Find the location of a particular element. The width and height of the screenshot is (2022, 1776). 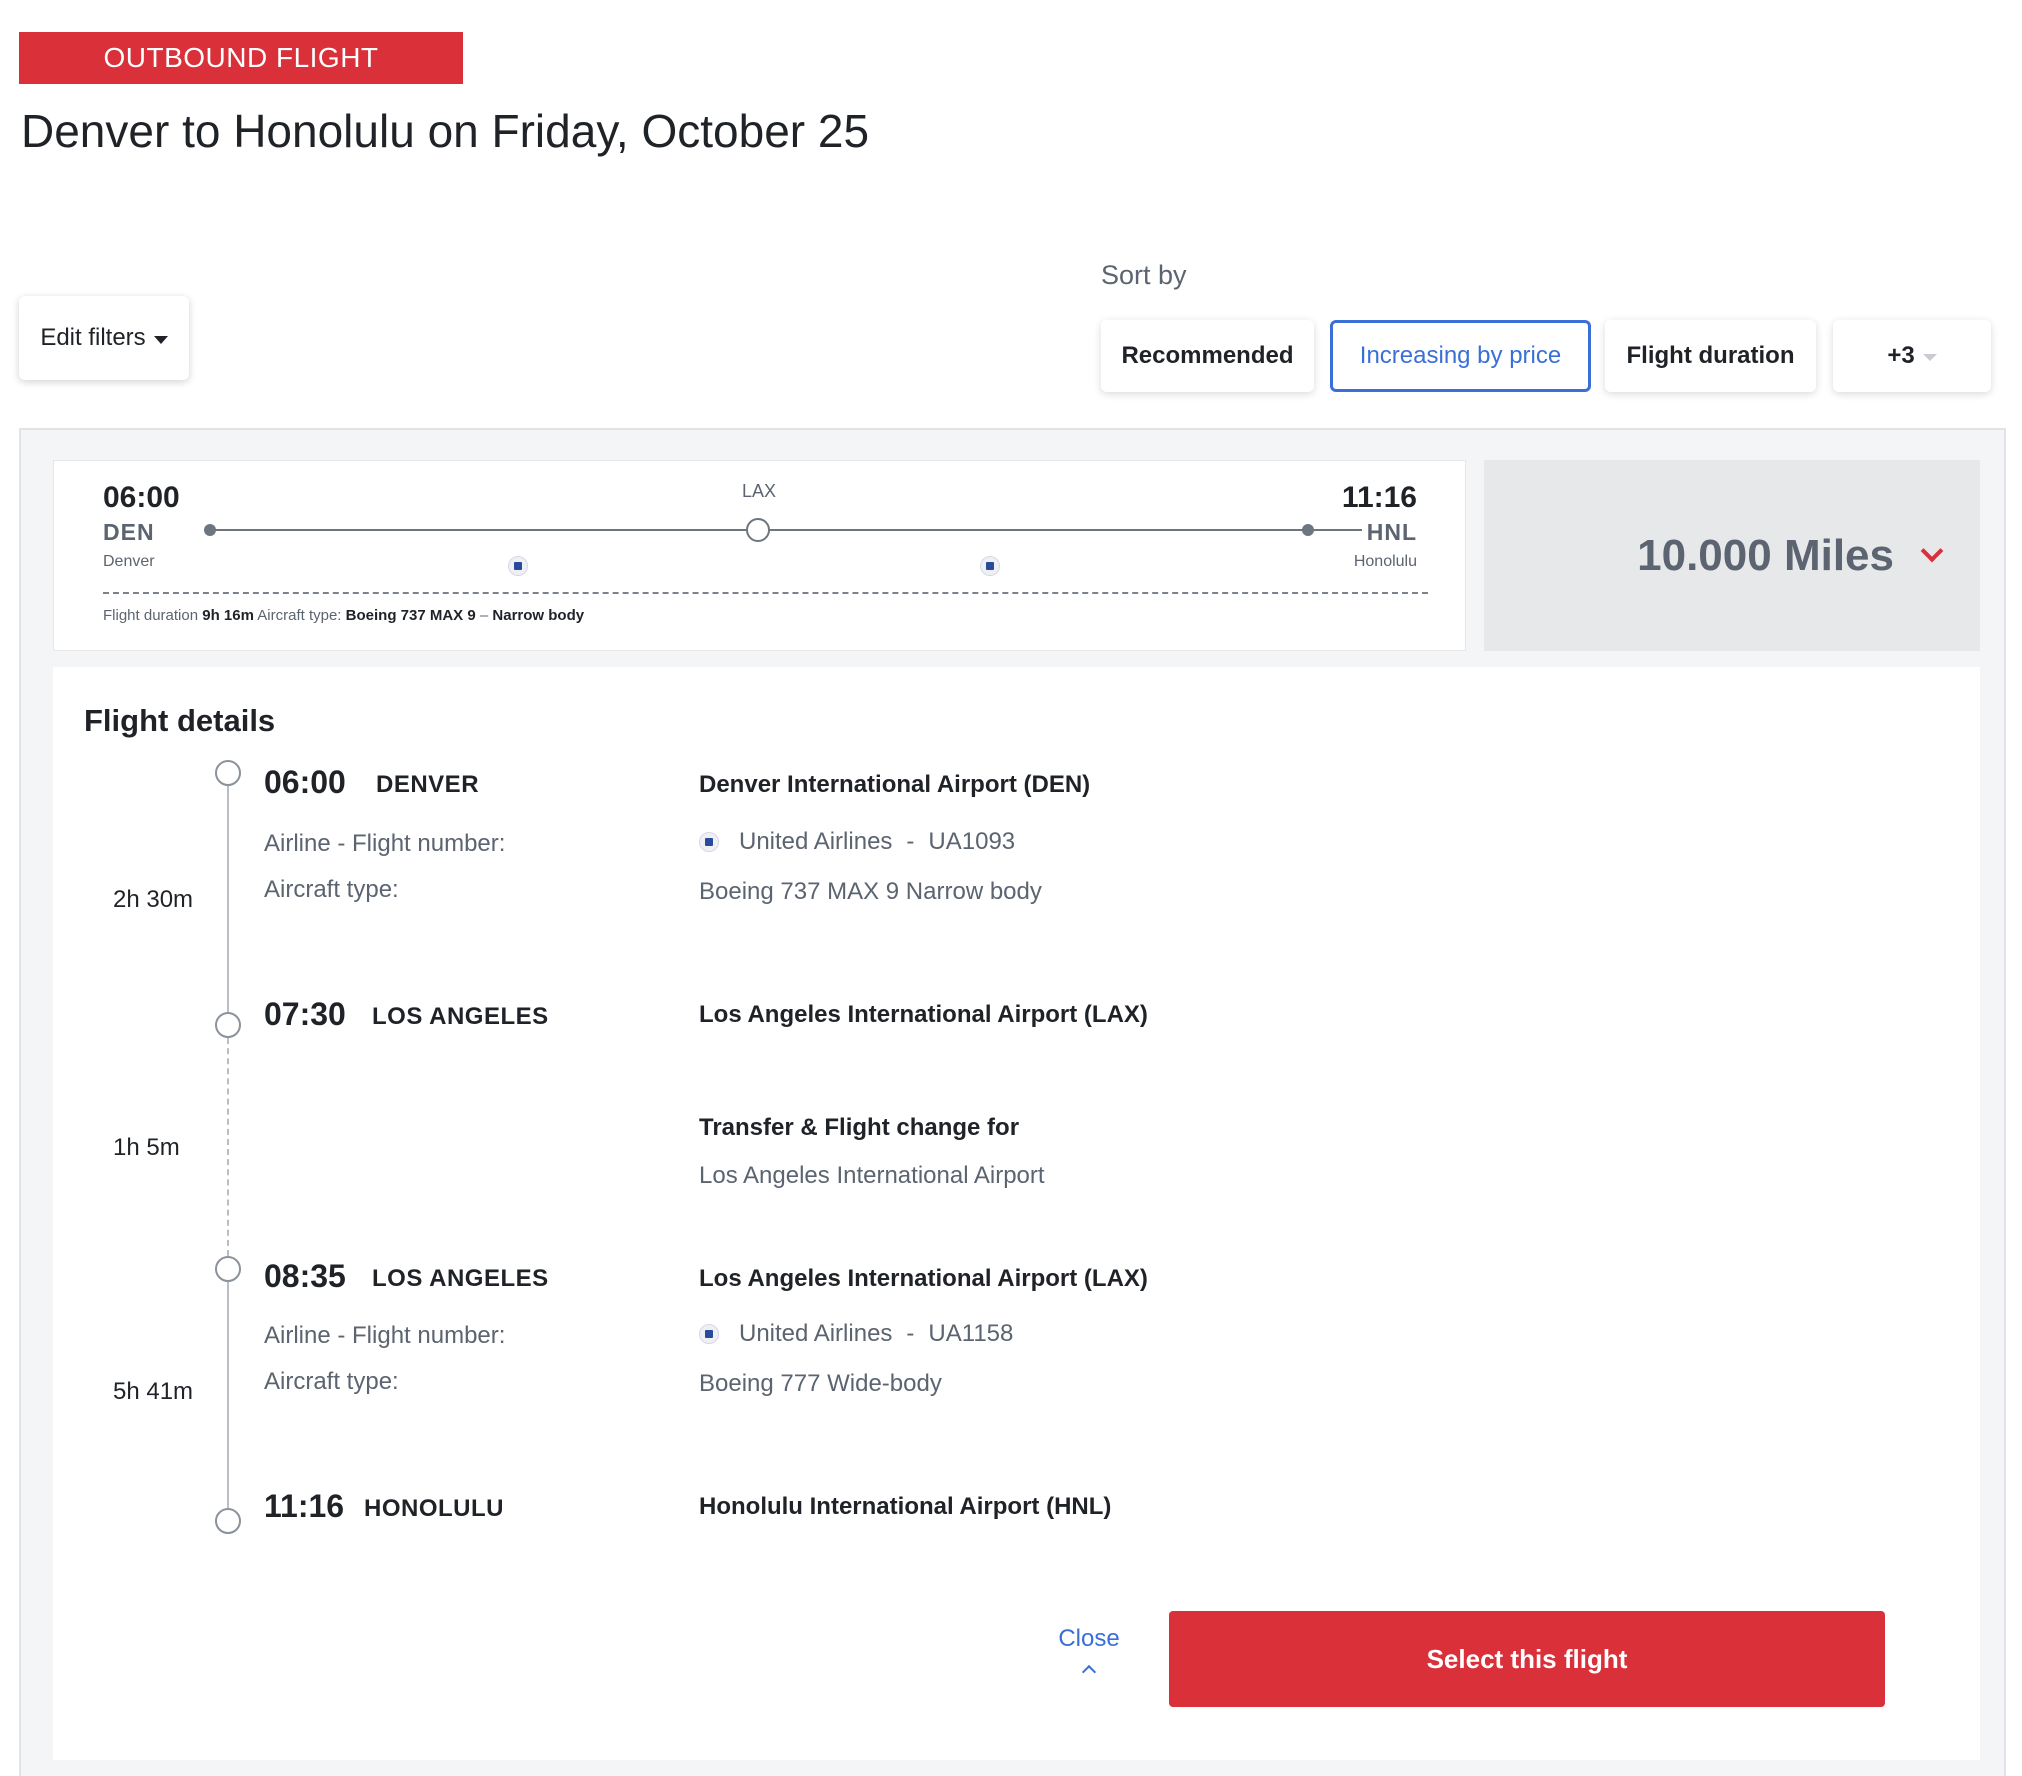

sort-option-label: Recommended is located at coordinates (1207, 355).